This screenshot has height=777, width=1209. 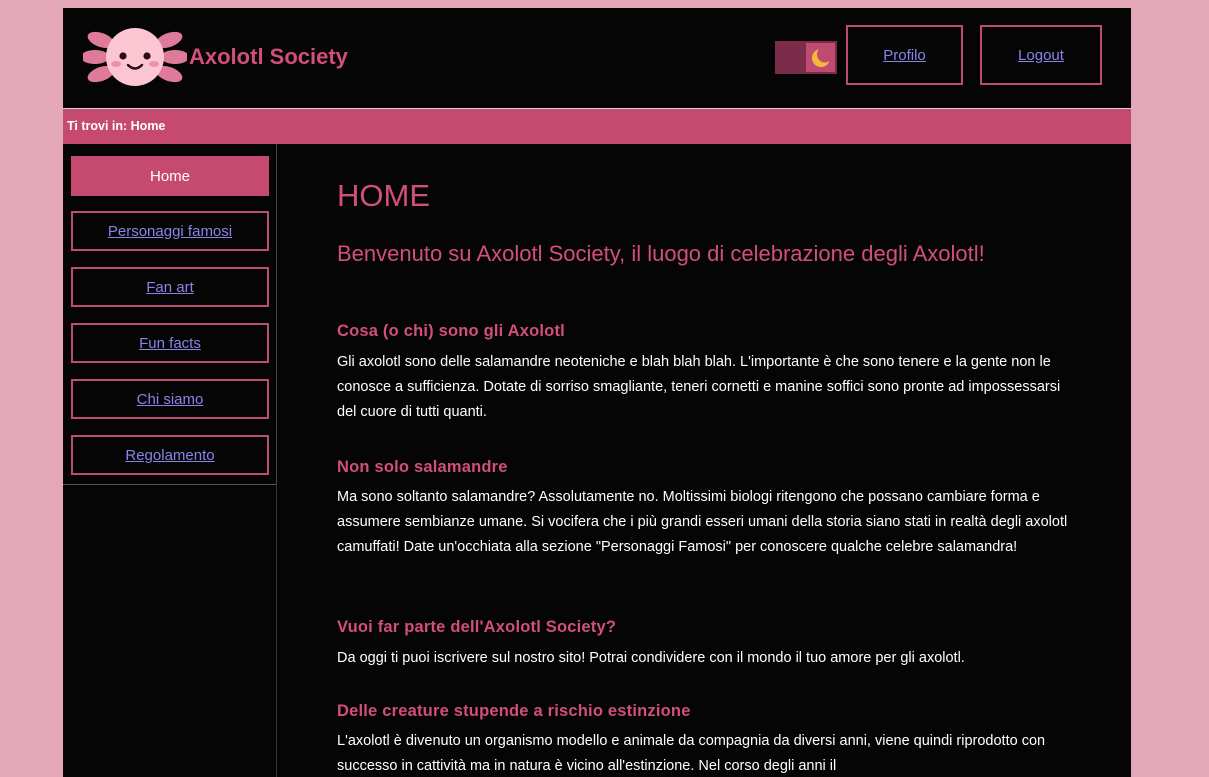 I want to click on section-heading: Cosa (o chi) sono gli Axolotl, so click(x=451, y=331).